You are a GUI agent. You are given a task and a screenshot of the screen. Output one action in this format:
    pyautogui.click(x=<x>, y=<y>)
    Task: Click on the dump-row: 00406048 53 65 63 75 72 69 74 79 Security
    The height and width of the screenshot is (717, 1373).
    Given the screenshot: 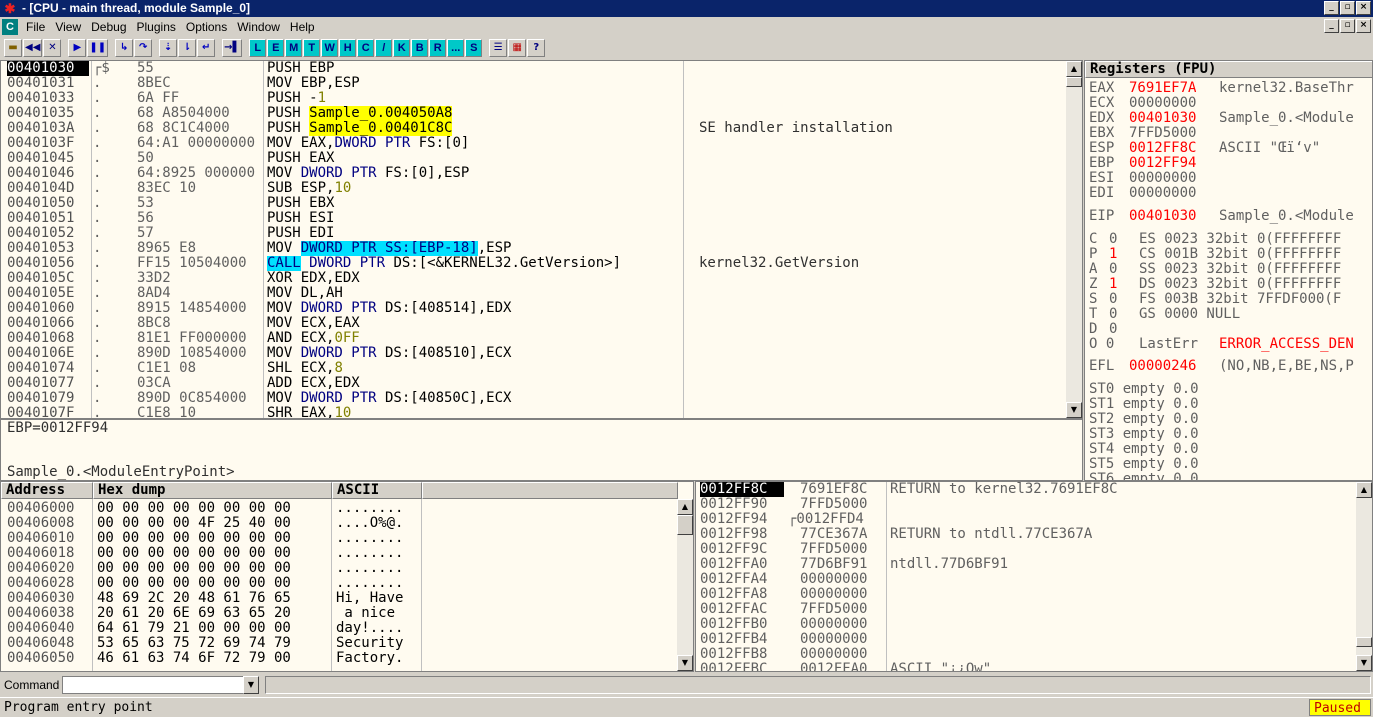 What is the action you would take?
    pyautogui.click(x=347, y=643)
    